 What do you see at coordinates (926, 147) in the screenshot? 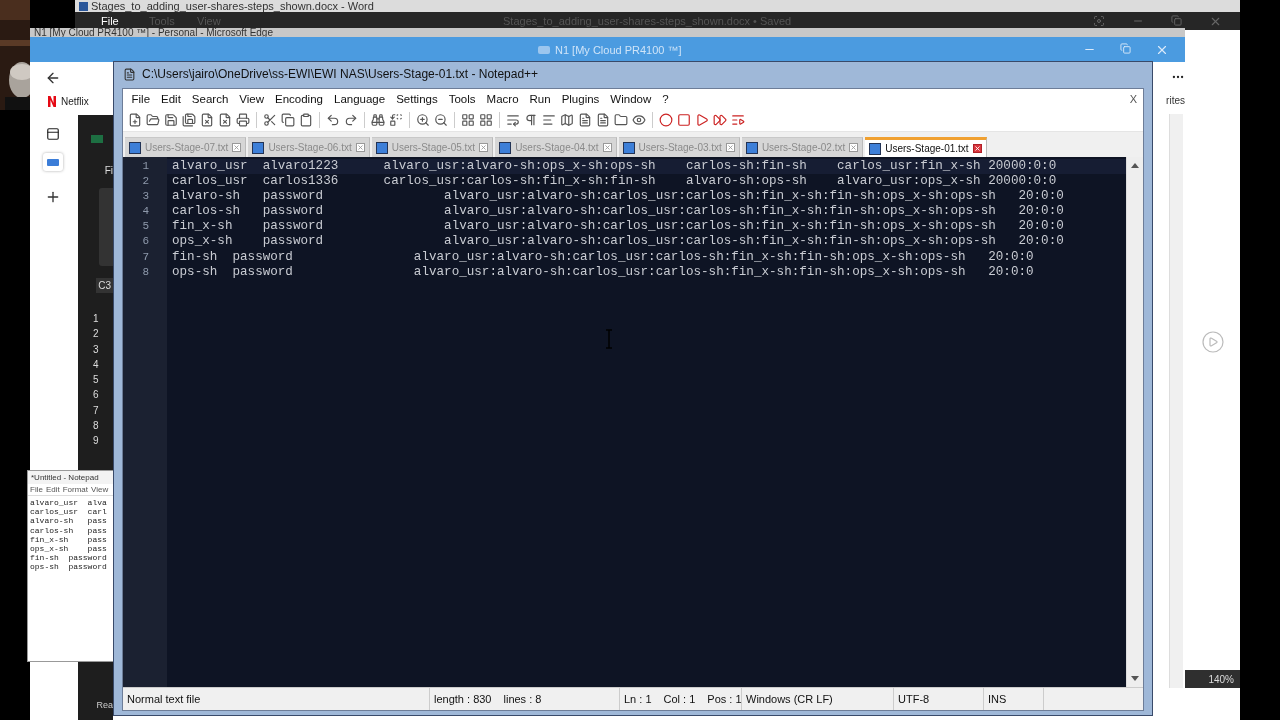
I see `file-tab: Users-Stage-01.txt` at bounding box center [926, 147].